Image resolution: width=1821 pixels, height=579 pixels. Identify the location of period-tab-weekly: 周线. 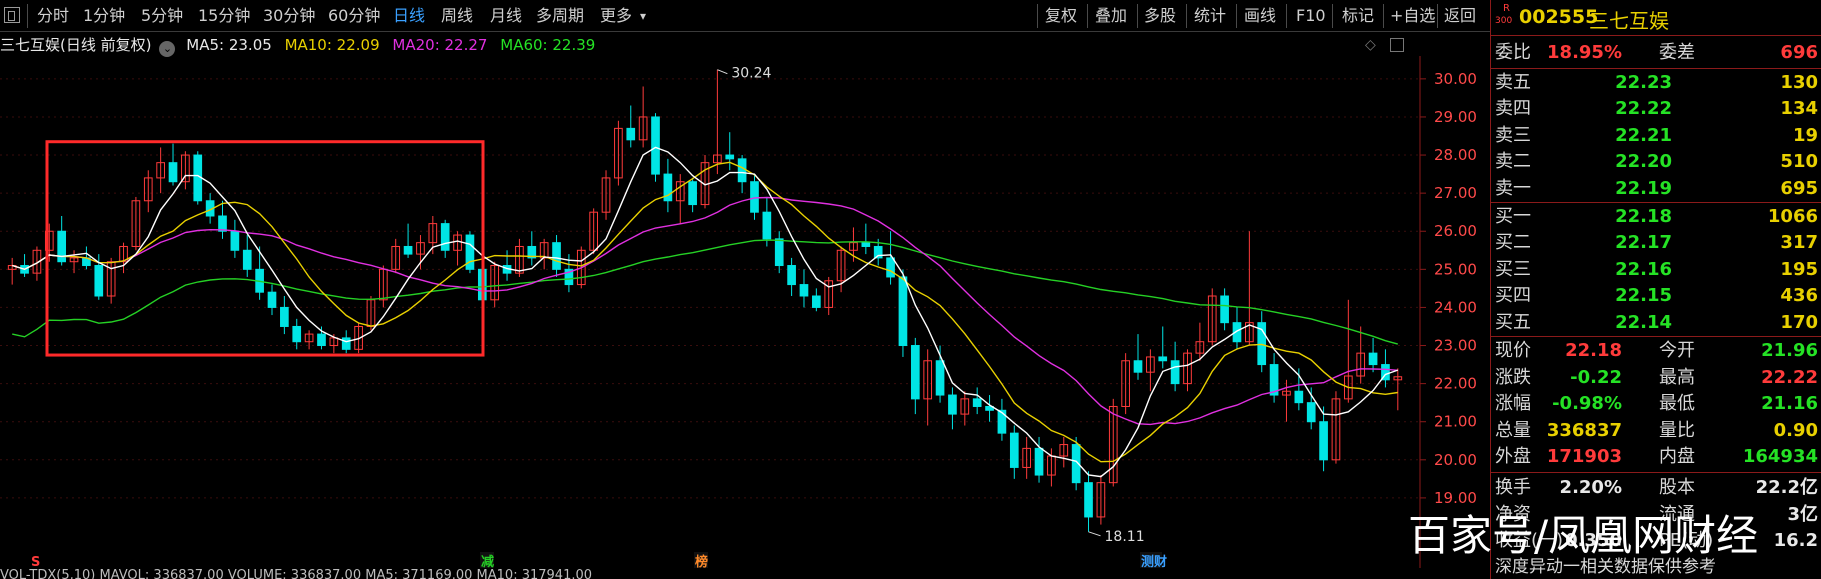
(457, 16).